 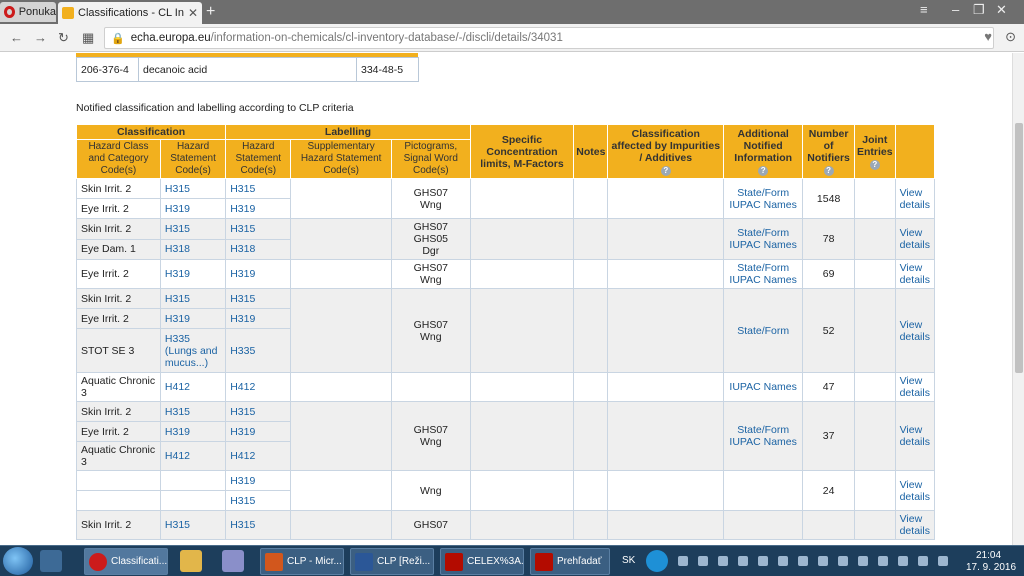 I want to click on additional-info-cell: State/Form, so click(x=763, y=330).